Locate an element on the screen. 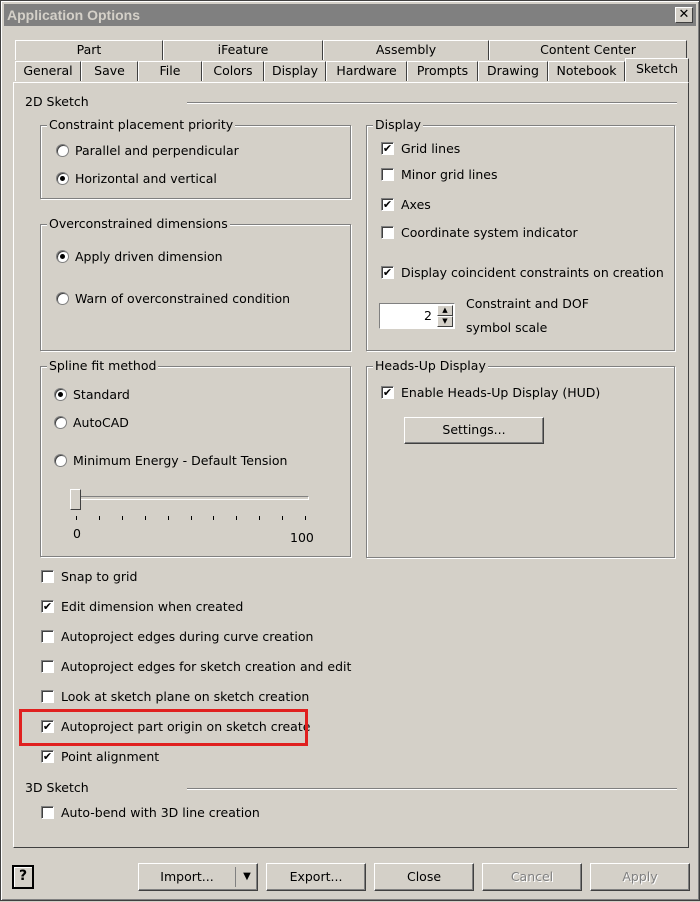  label-standard: Standard is located at coordinates (101, 394).